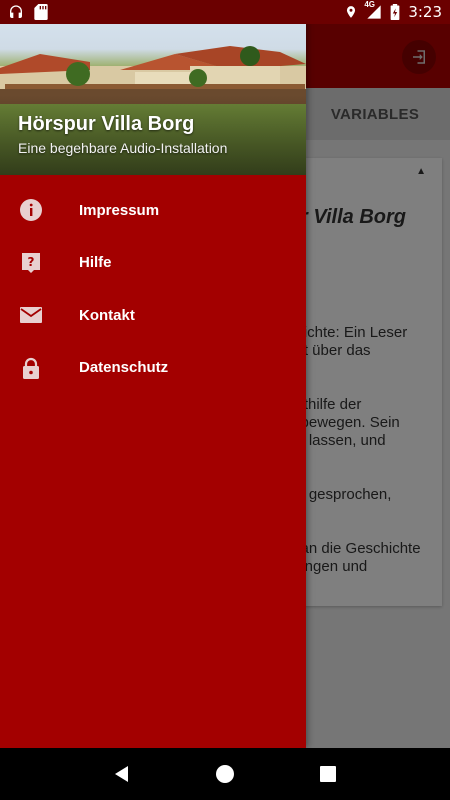 Image resolution: width=450 pixels, height=800 pixels. I want to click on network-type: 4G, so click(369, 4).